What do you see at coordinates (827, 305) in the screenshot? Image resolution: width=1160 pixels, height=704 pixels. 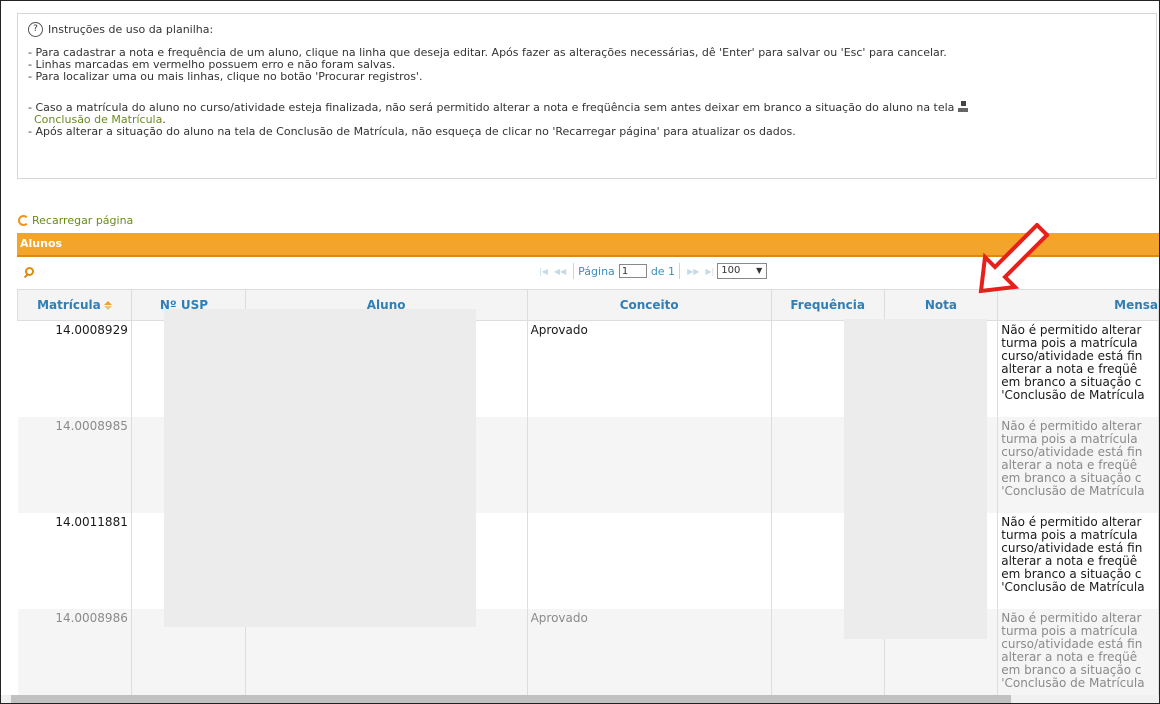 I see `column-header-frequencia: Frequência` at bounding box center [827, 305].